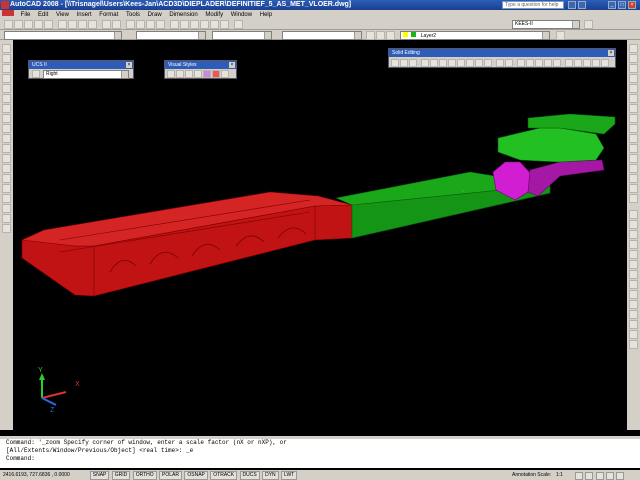  I want to click on join-icon, so click(633, 168).